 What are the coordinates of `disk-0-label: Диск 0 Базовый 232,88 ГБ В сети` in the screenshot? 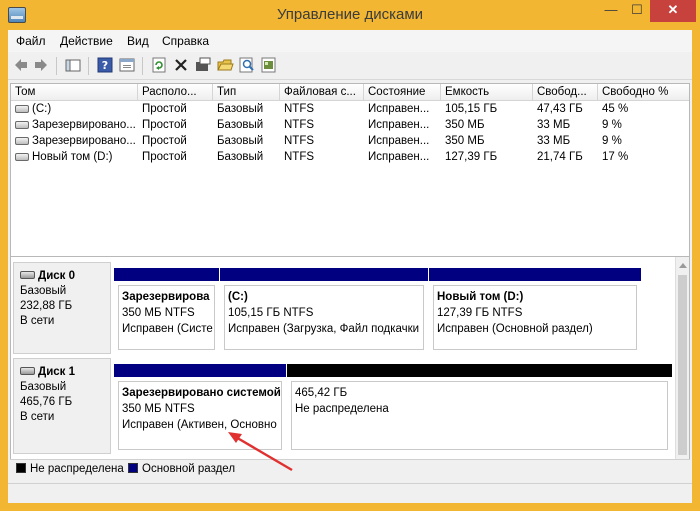 It's located at (62, 308).